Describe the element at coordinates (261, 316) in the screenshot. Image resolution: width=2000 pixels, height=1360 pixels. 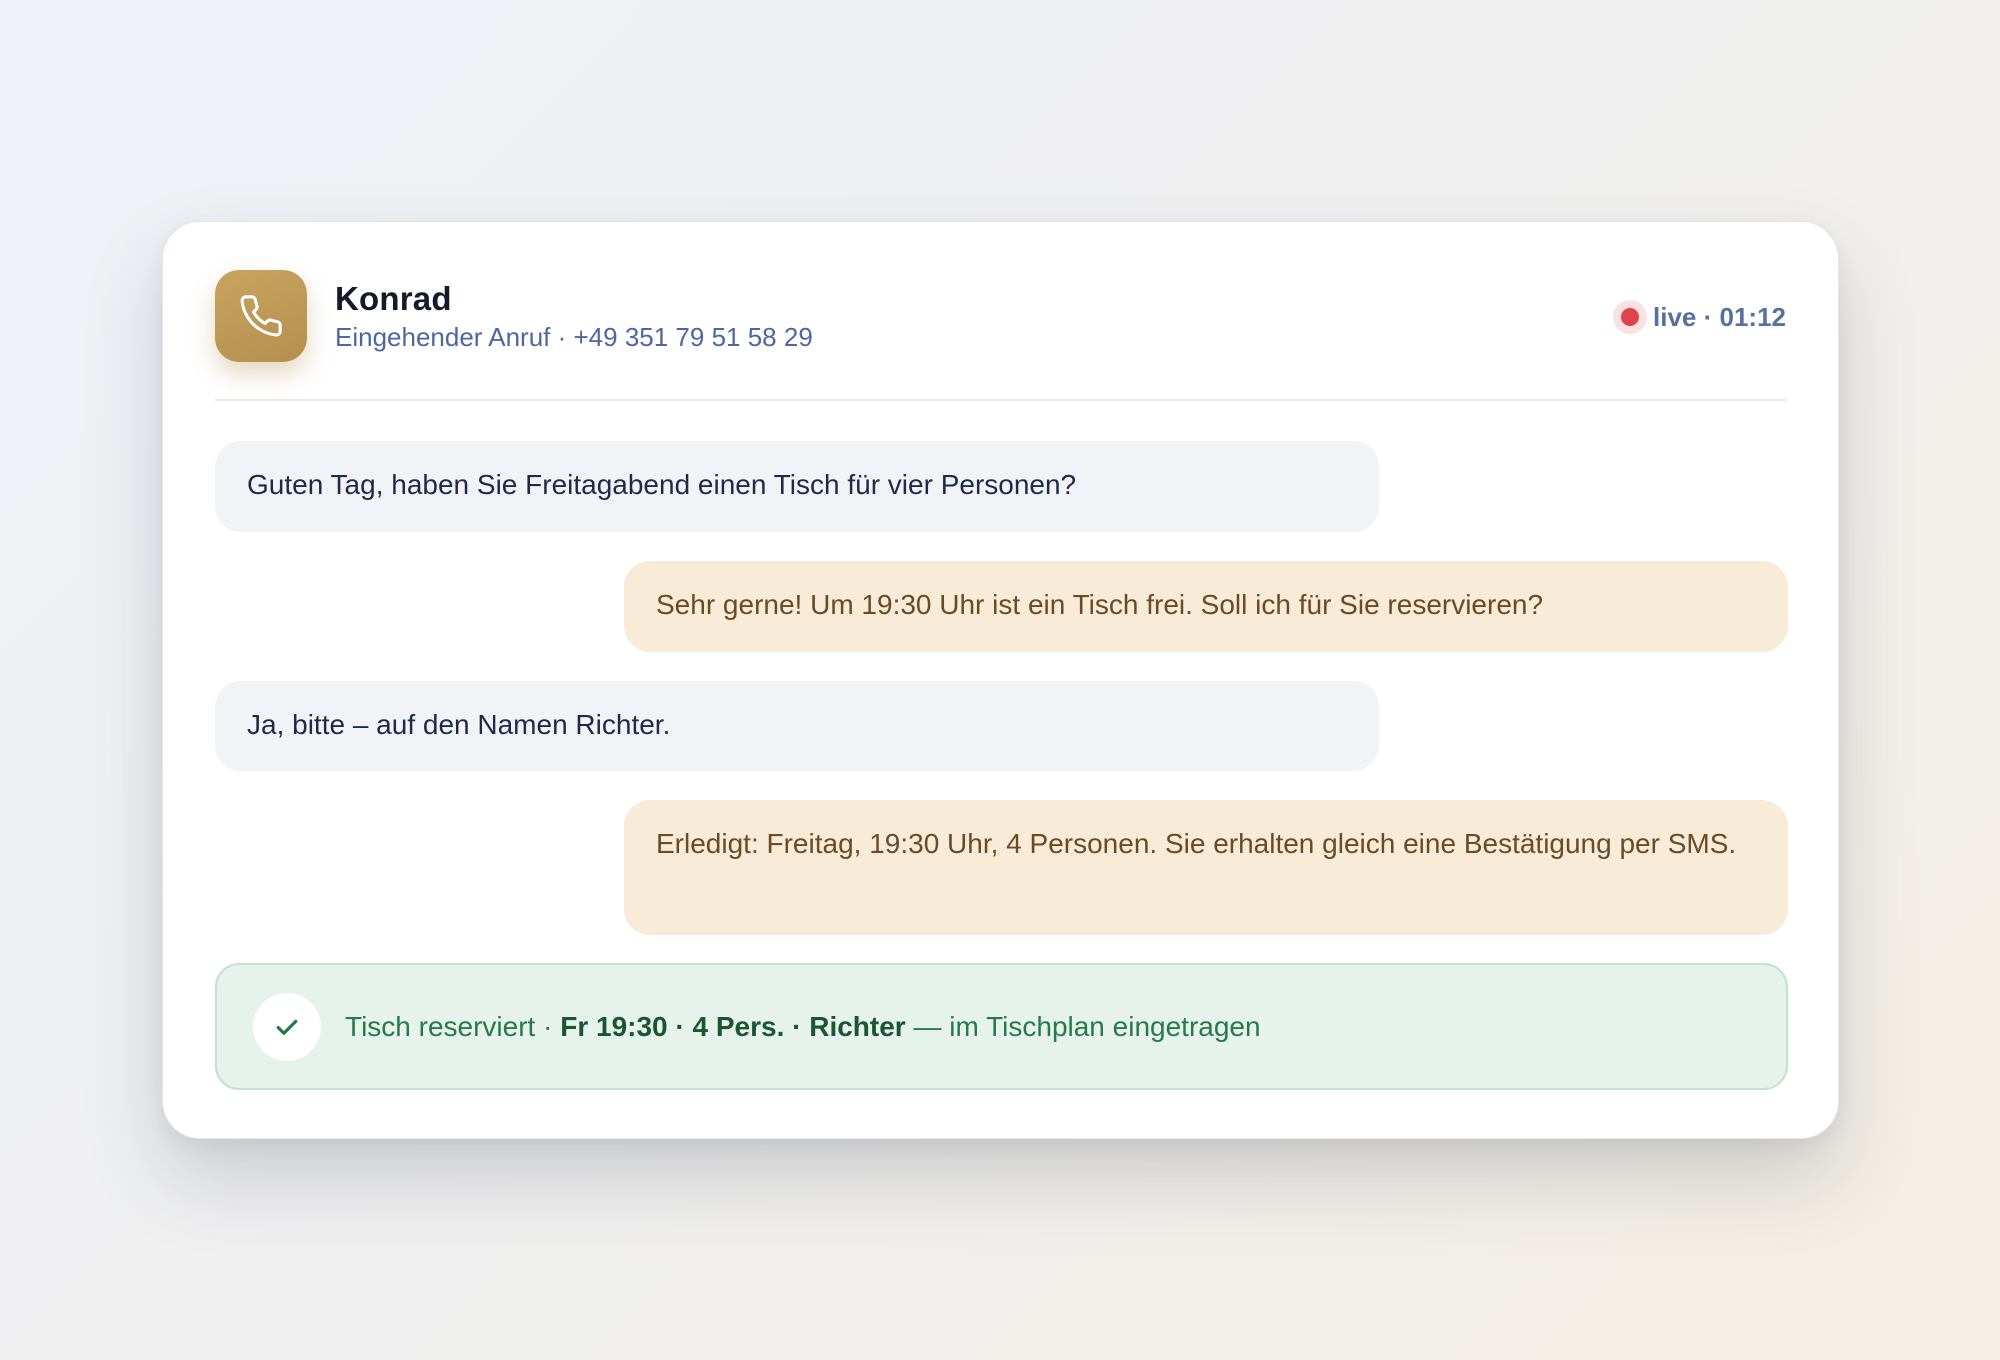
I see `phone-icon` at that location.